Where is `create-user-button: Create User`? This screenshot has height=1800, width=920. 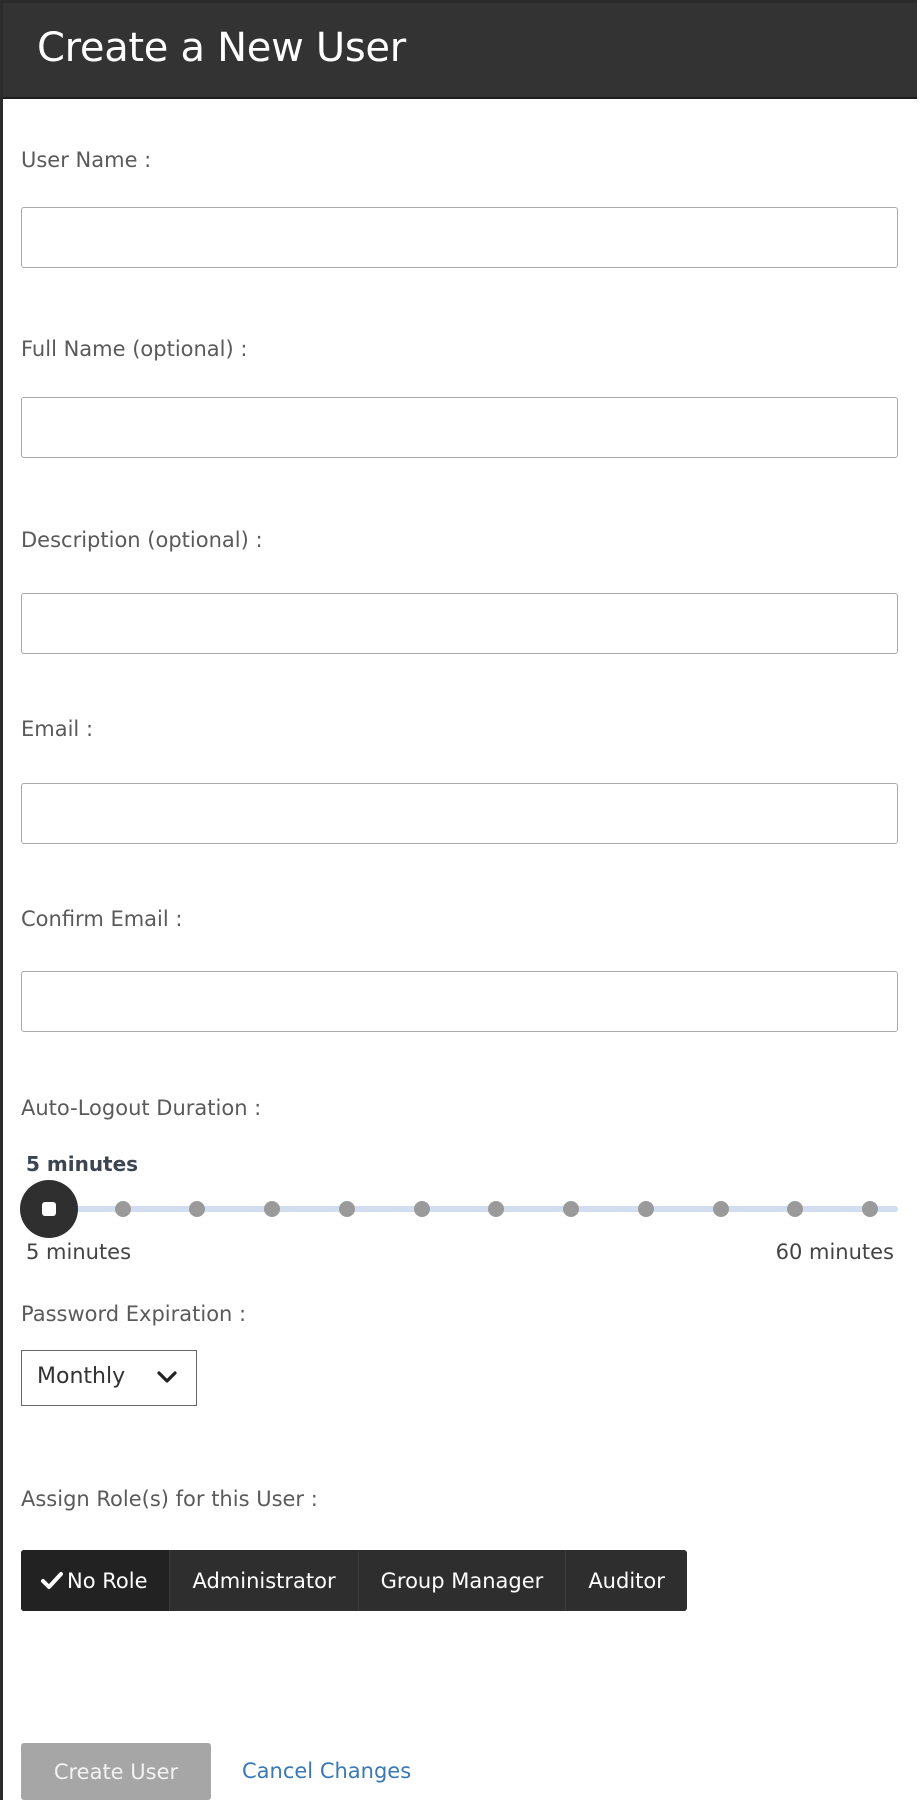
create-user-button: Create User is located at coordinates (116, 1771).